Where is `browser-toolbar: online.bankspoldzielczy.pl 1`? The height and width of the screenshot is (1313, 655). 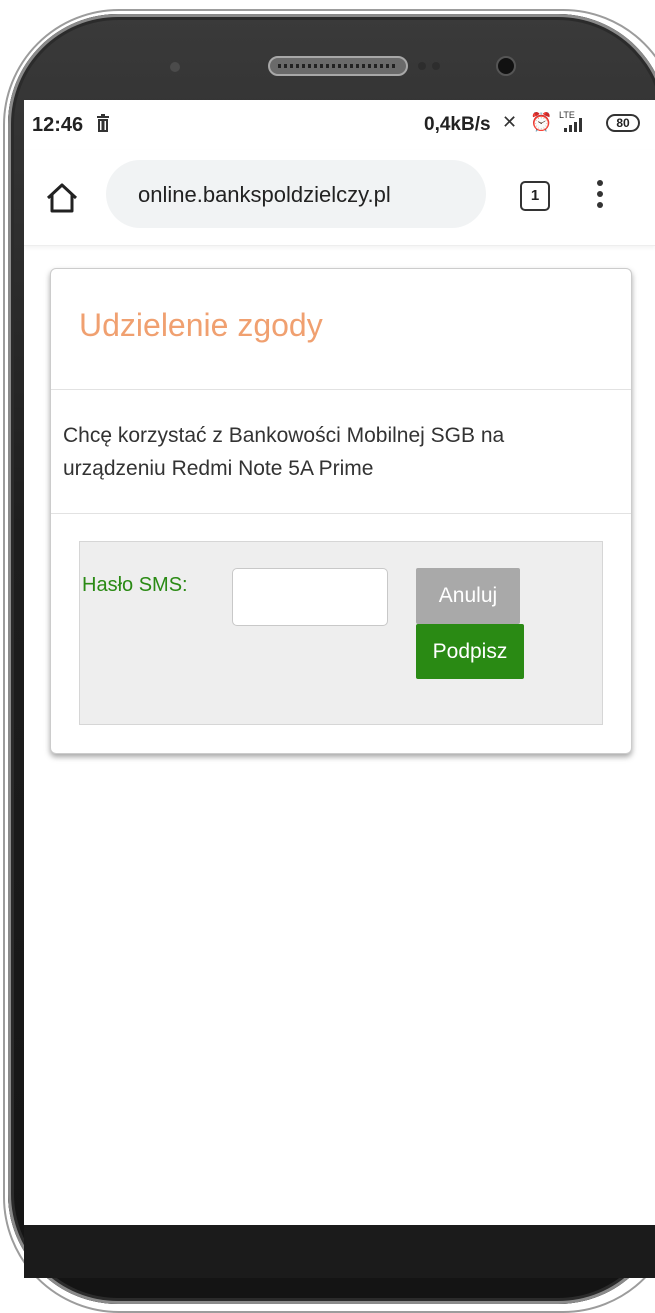
browser-toolbar: online.bankspoldzielczy.pl 1 is located at coordinates (339, 198).